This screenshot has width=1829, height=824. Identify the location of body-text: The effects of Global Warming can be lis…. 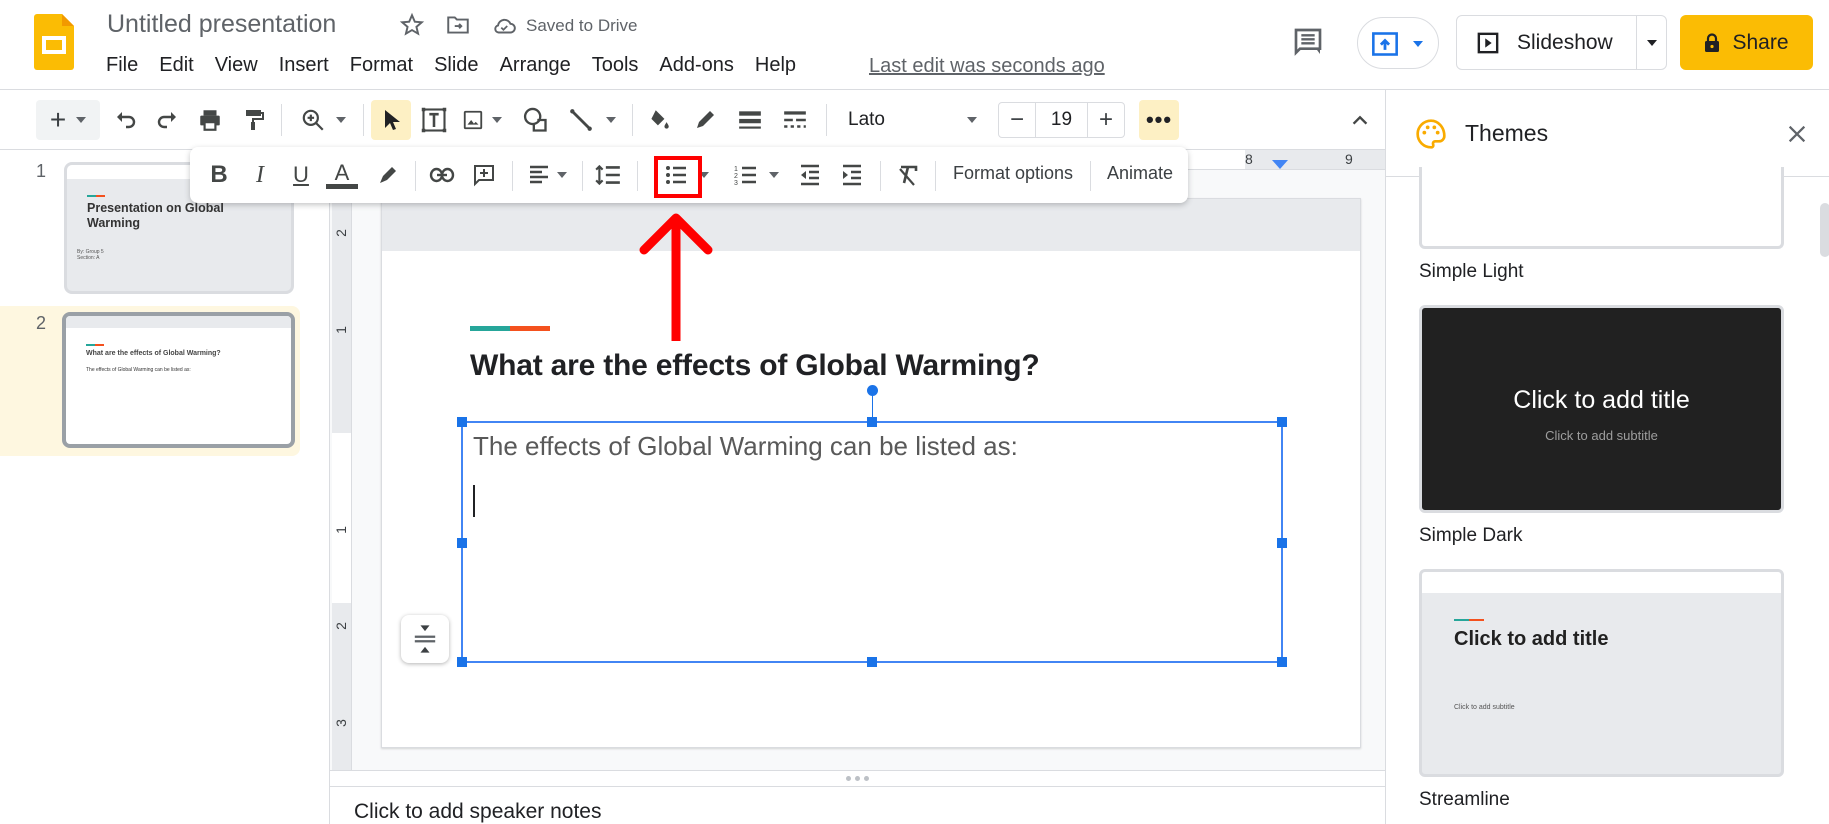
(745, 446).